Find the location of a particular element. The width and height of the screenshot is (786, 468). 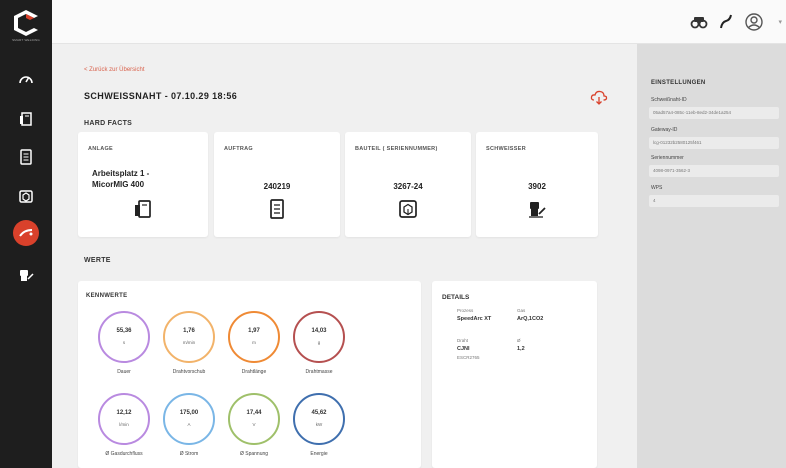

user-icon is located at coordinates (754, 22).